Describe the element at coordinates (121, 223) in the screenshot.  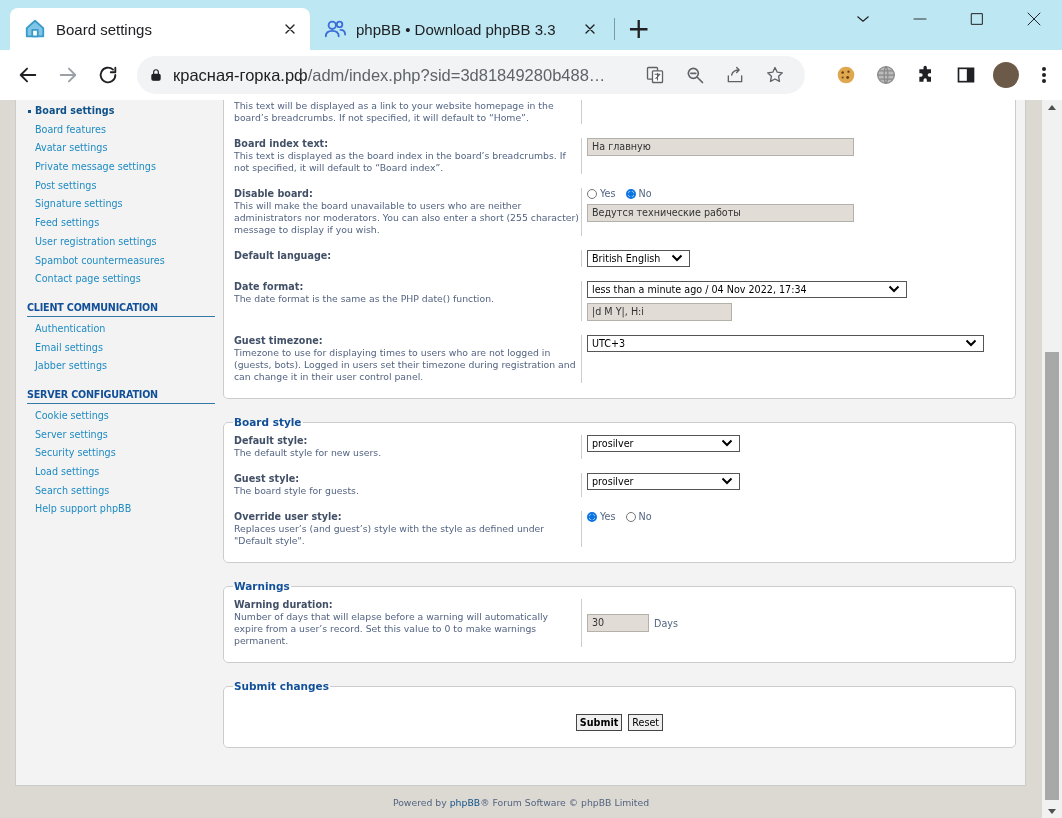
I see `menu-link: Feed settings` at that location.